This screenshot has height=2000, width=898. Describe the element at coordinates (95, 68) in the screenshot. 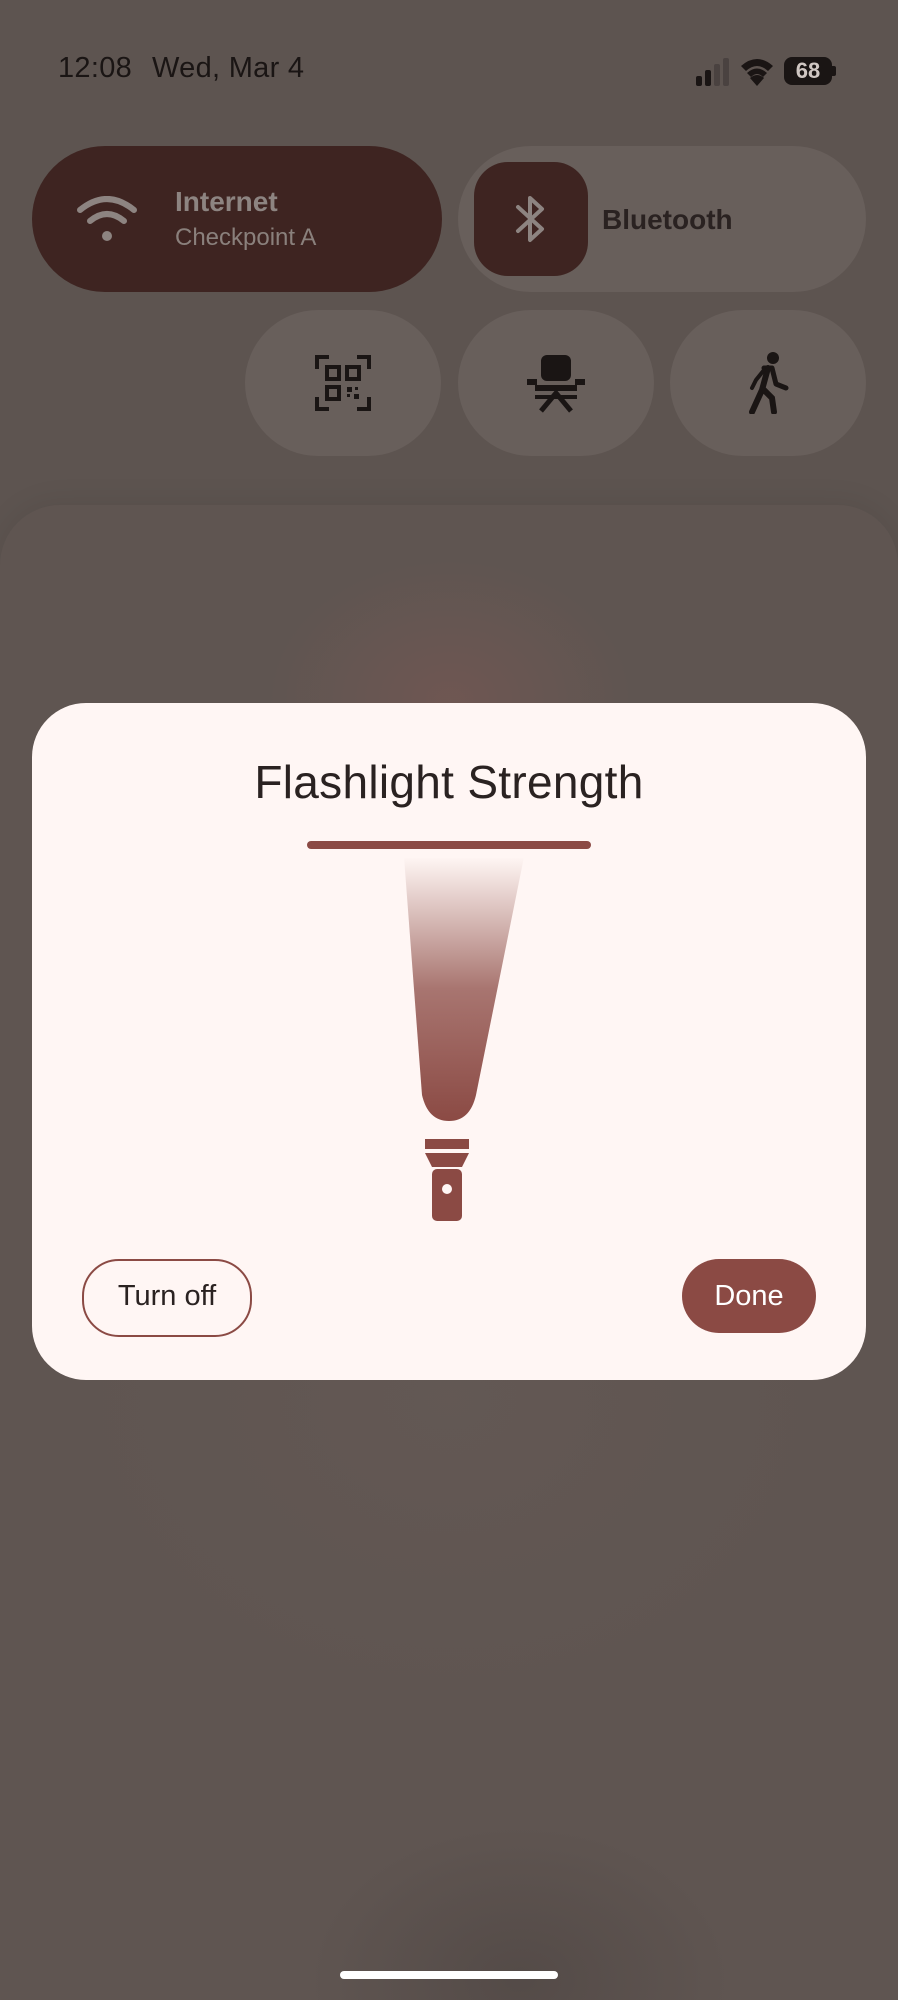

I see `status-time: 12:08` at that location.